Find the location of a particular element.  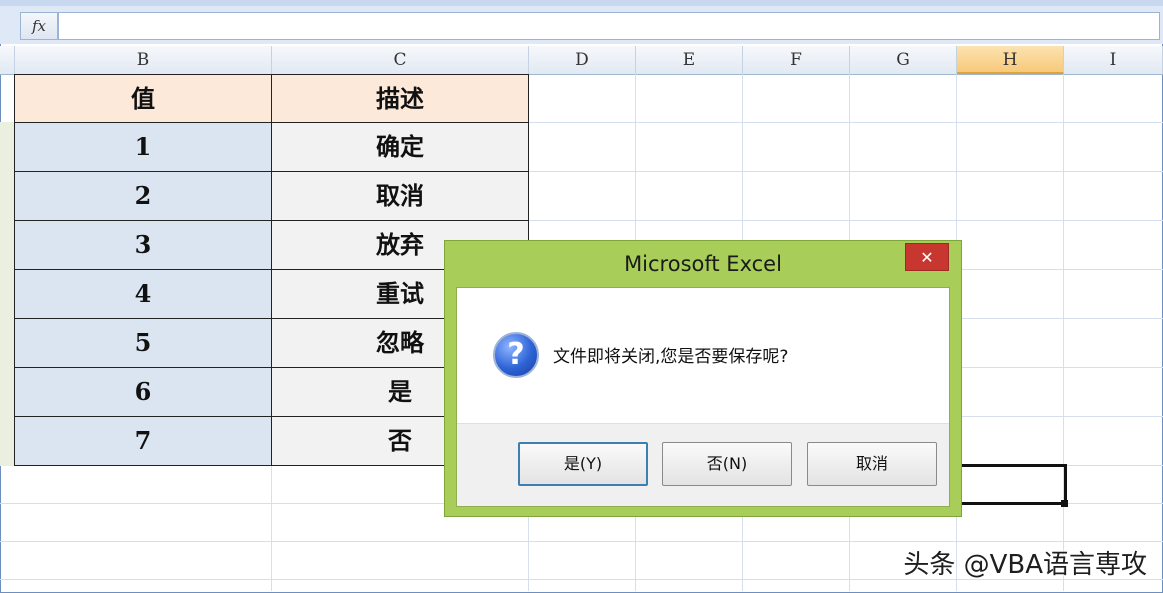

column-header-h: H is located at coordinates (1010, 60).